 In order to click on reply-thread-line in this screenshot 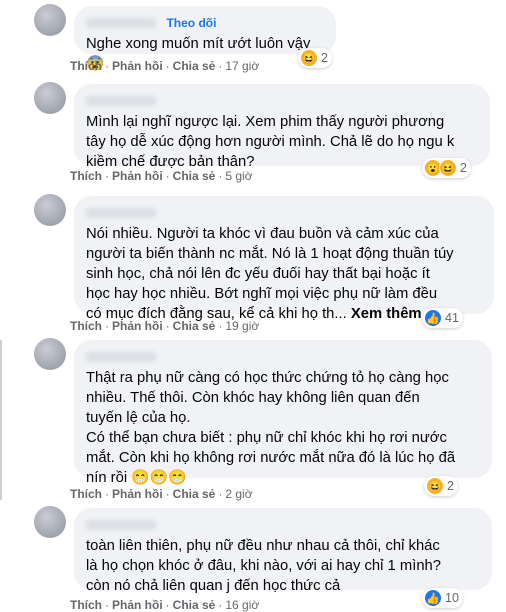, I will do `click(1, 420)`.